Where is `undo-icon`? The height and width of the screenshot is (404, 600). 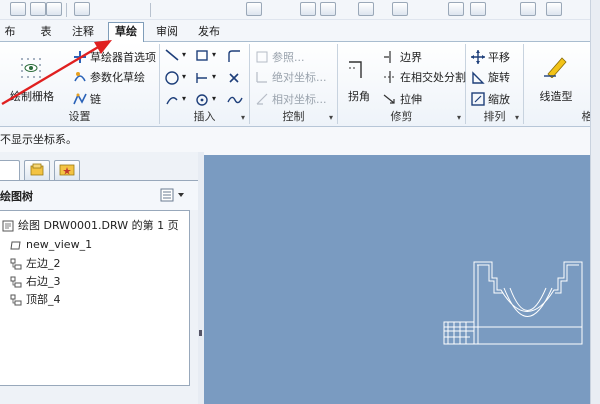 undo-icon is located at coordinates (18, 9).